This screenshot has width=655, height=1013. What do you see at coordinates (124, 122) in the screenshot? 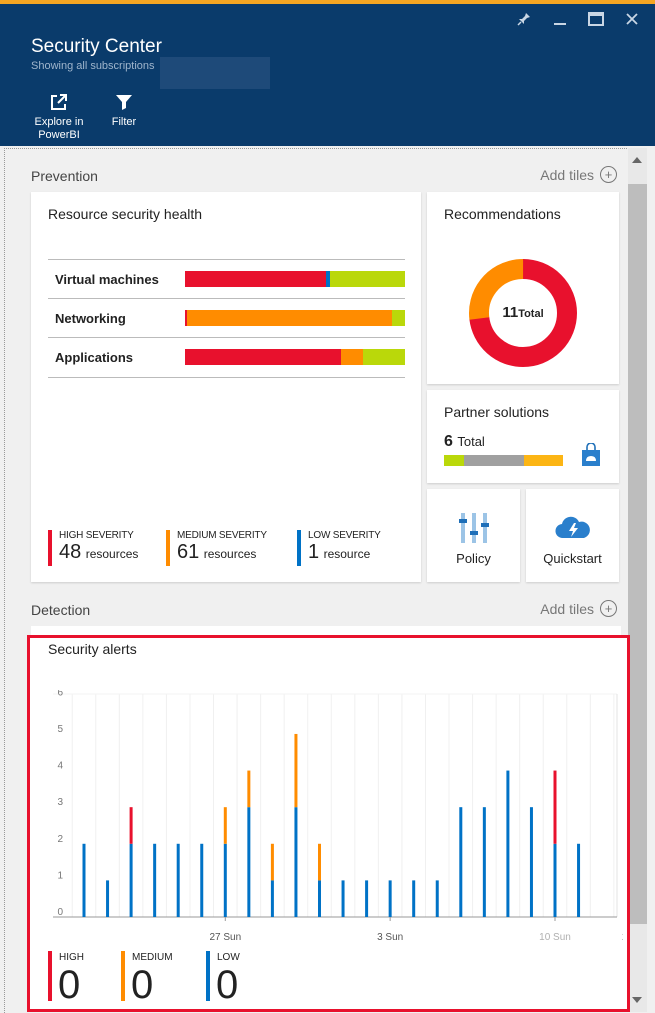
I see `filter-label: Filter` at bounding box center [124, 122].